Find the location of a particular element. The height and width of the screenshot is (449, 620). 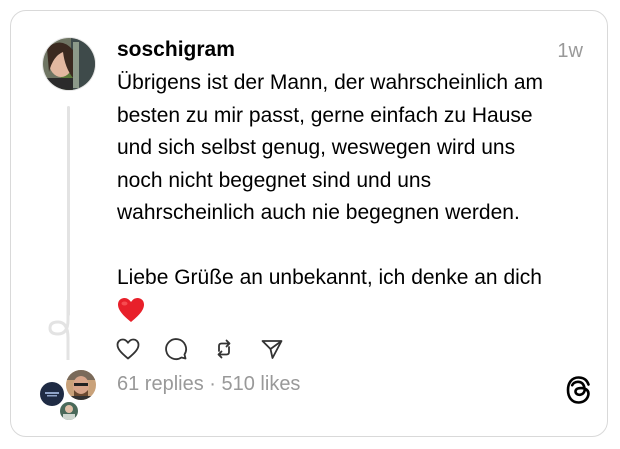

share-icon is located at coordinates (272, 349).